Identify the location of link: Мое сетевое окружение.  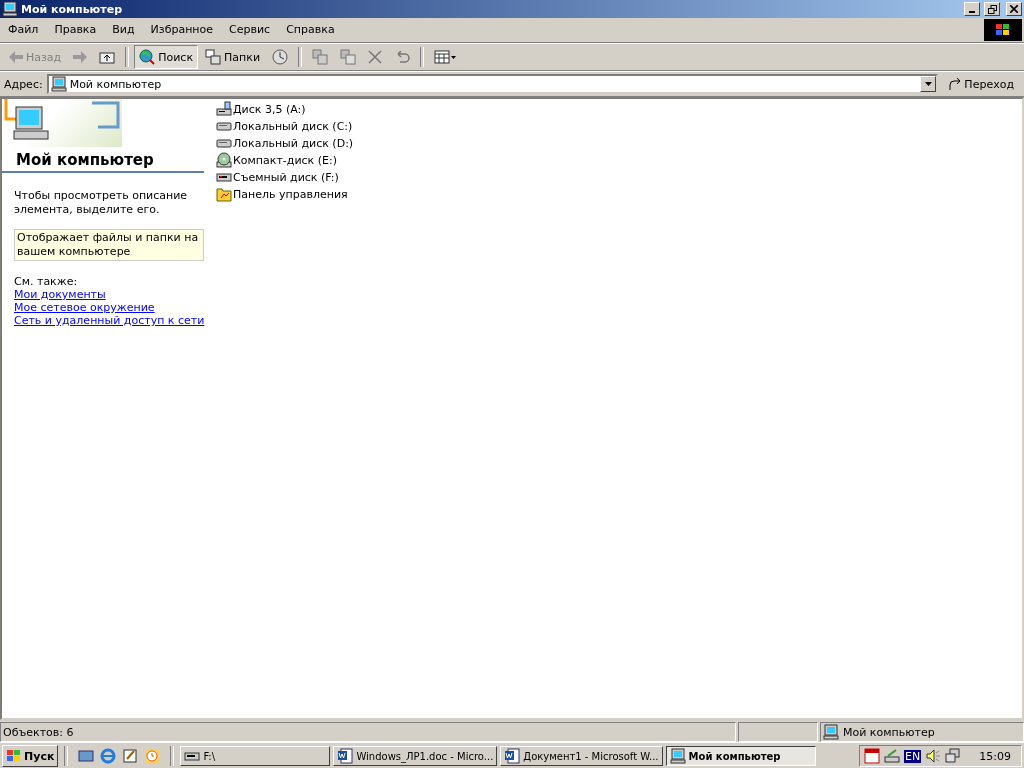
(84, 307).